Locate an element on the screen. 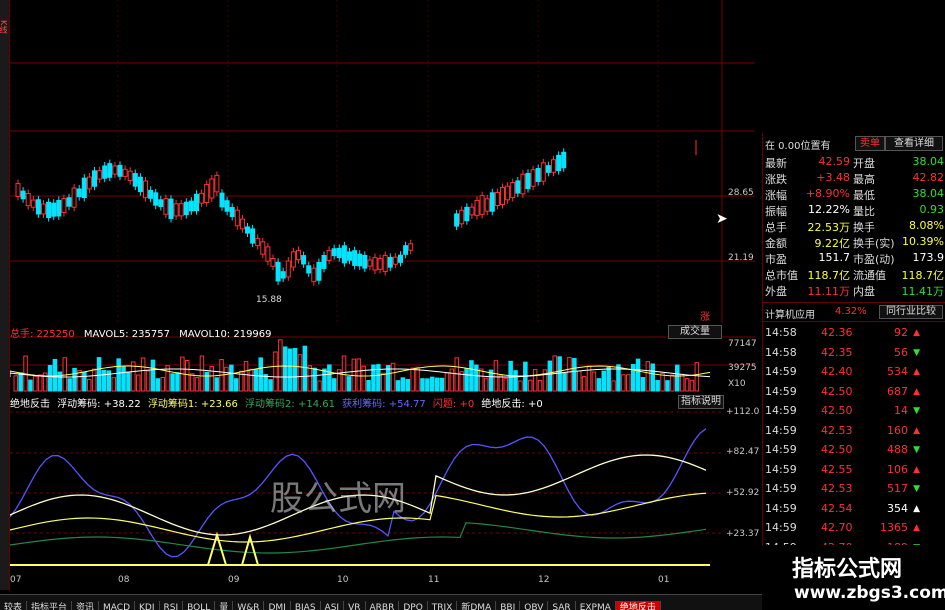  quote-label: 外盘 is located at coordinates (776, 291).